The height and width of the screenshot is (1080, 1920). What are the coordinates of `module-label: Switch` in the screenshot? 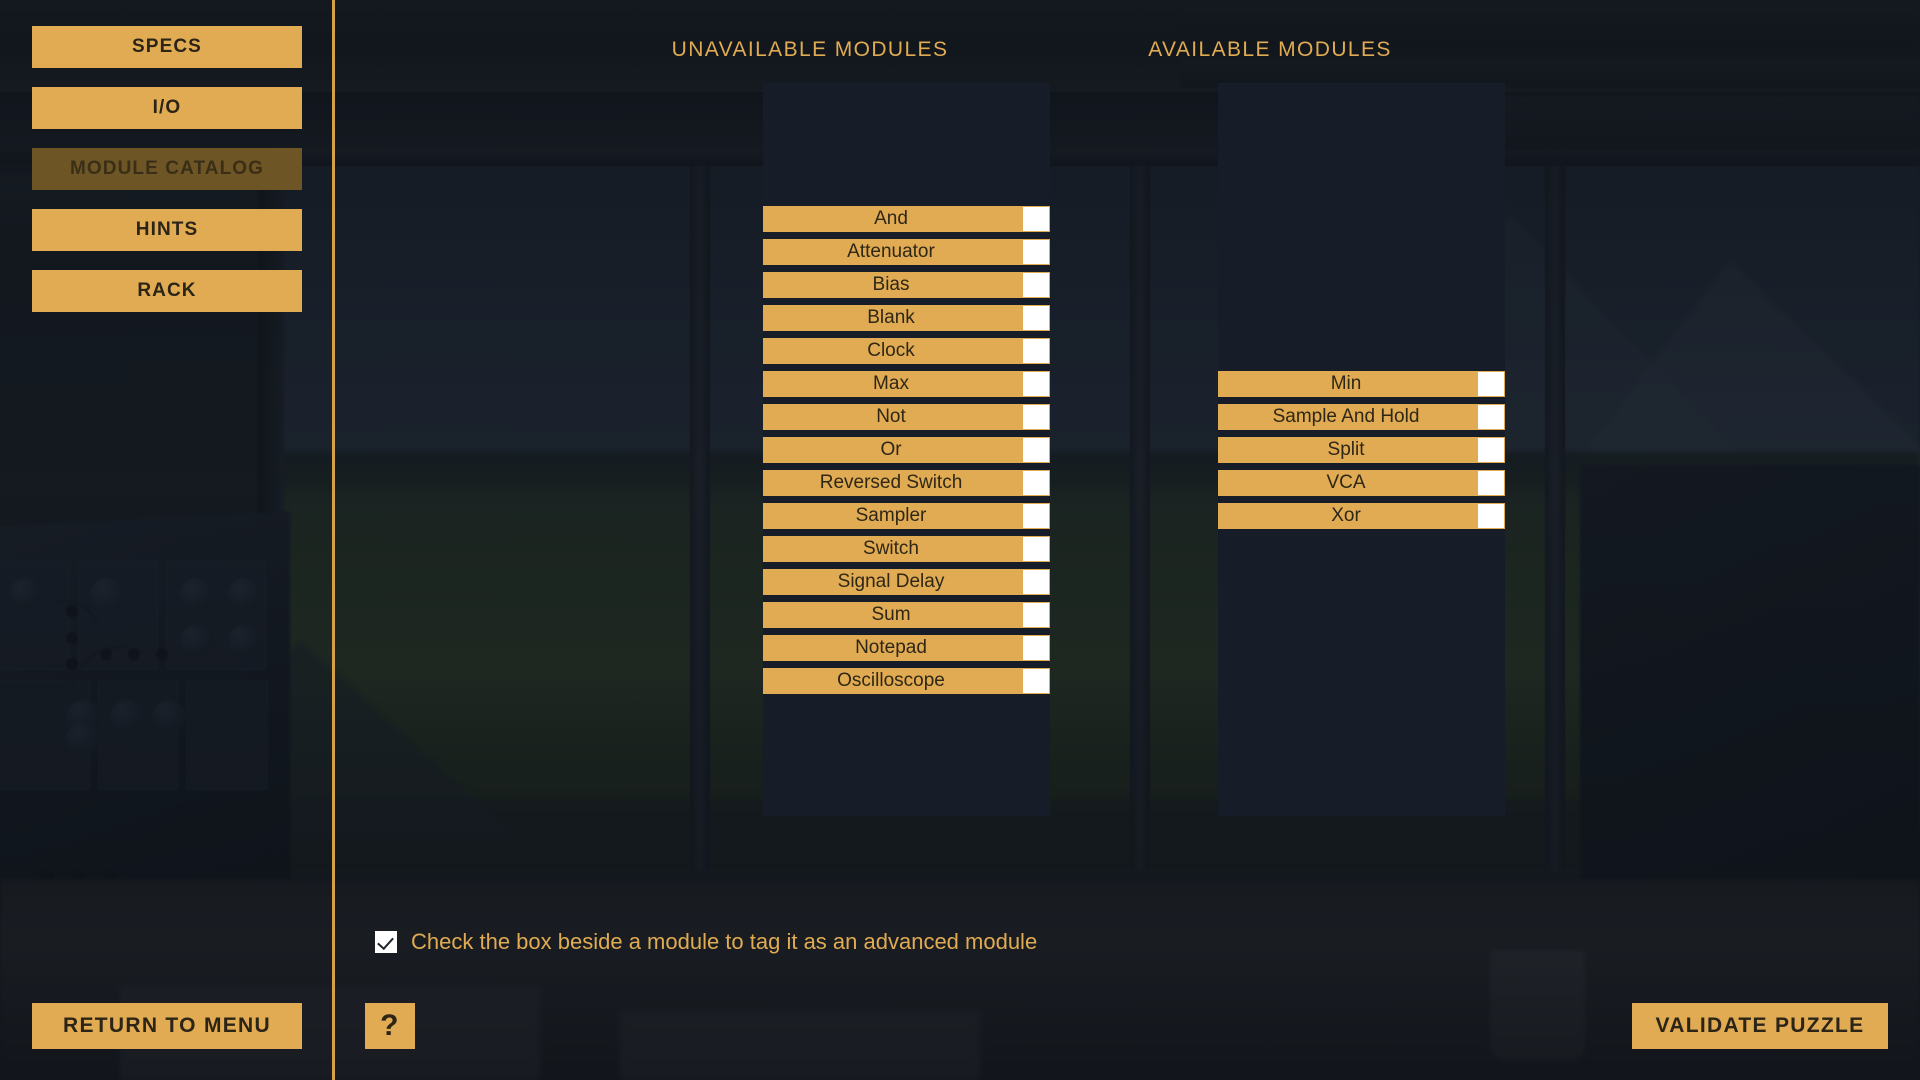 It's located at (891, 548).